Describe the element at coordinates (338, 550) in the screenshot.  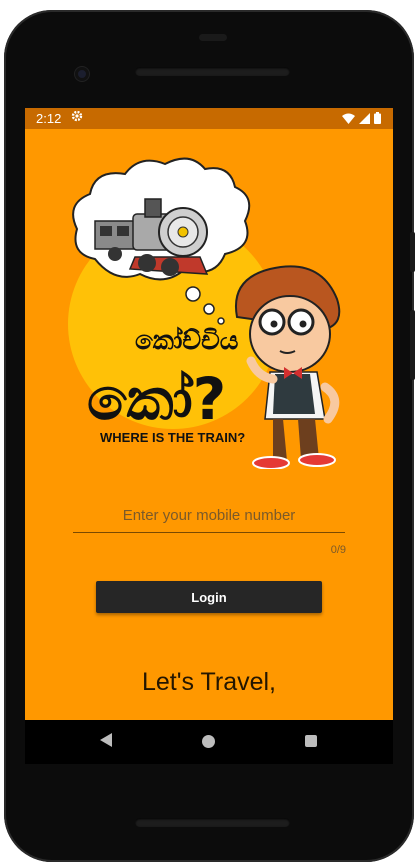
I see `character-counter: 0/9` at that location.